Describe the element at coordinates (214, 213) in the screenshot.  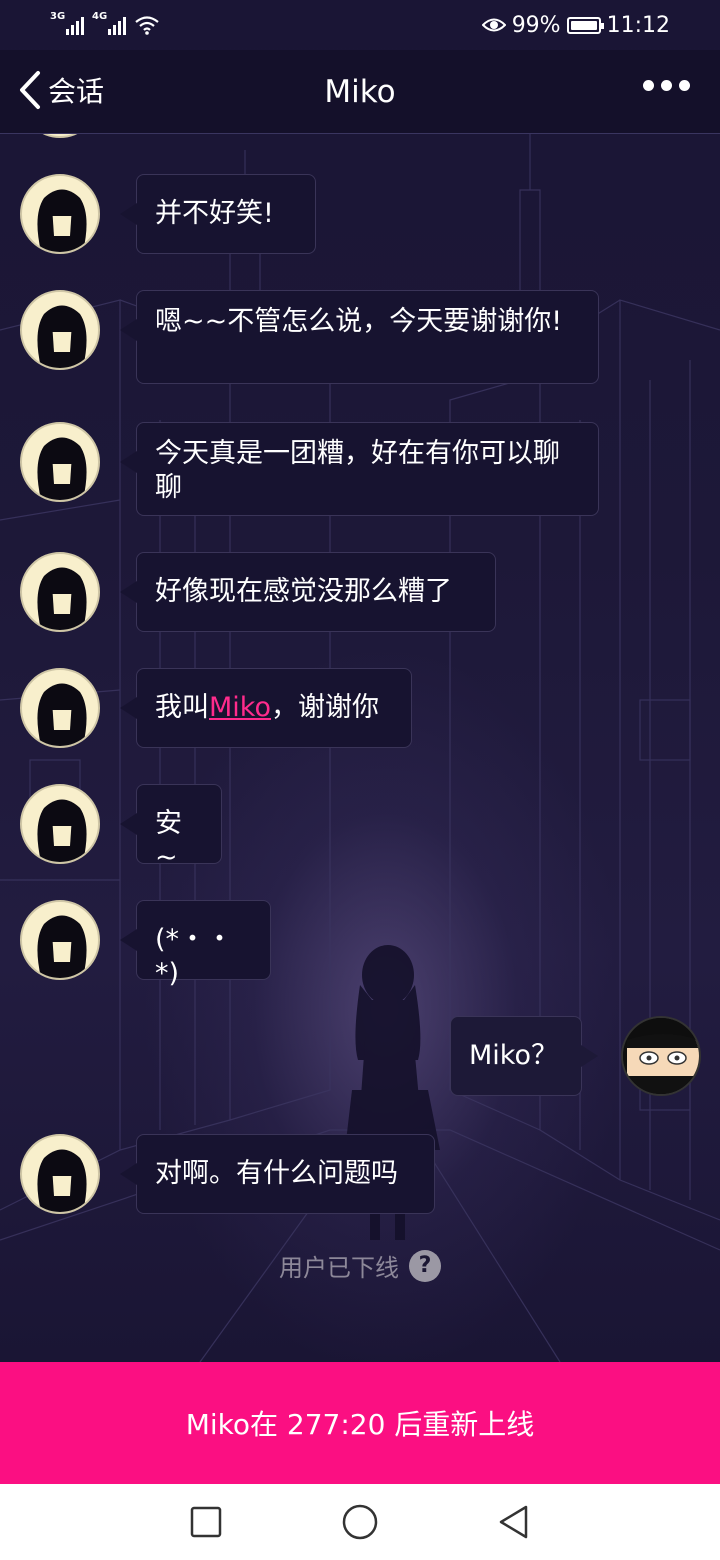
I see `message-text: 并不好笑!` at that location.